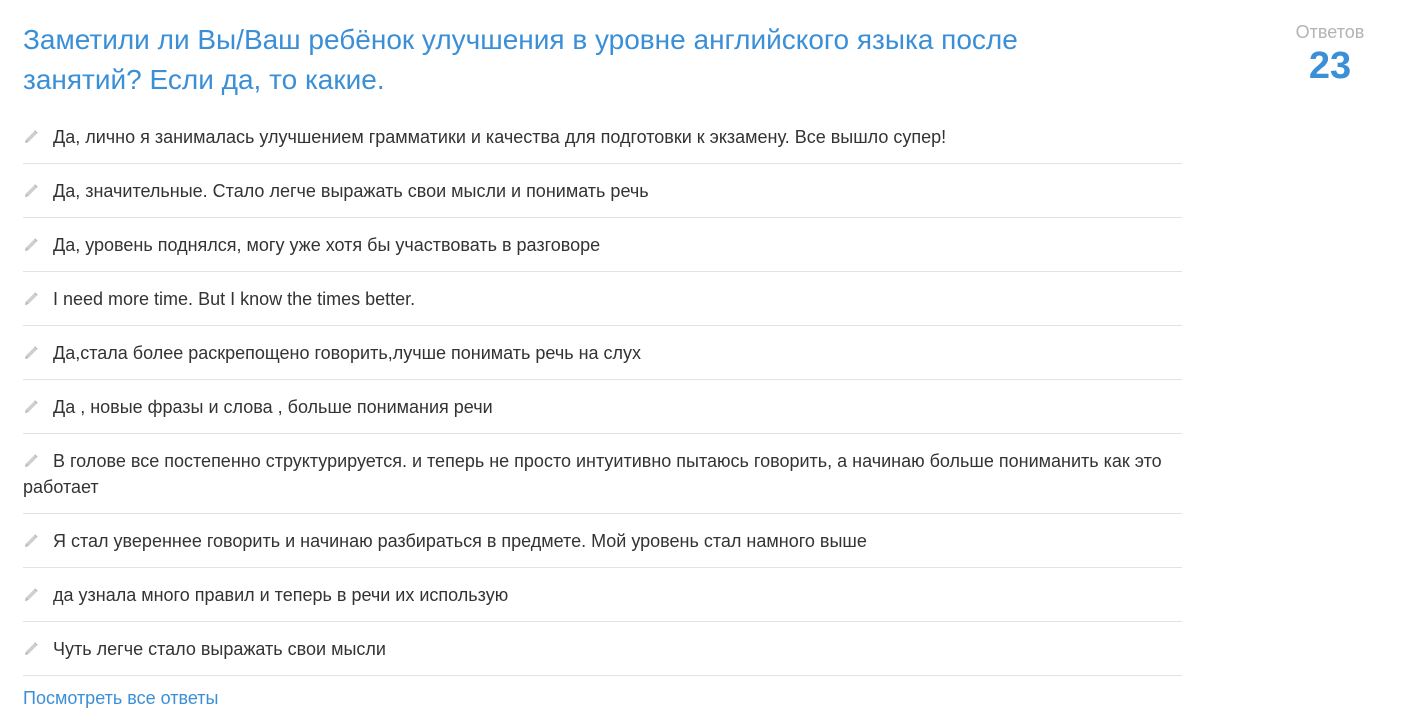  I want to click on answer-count-label: Ответов, so click(1330, 32).